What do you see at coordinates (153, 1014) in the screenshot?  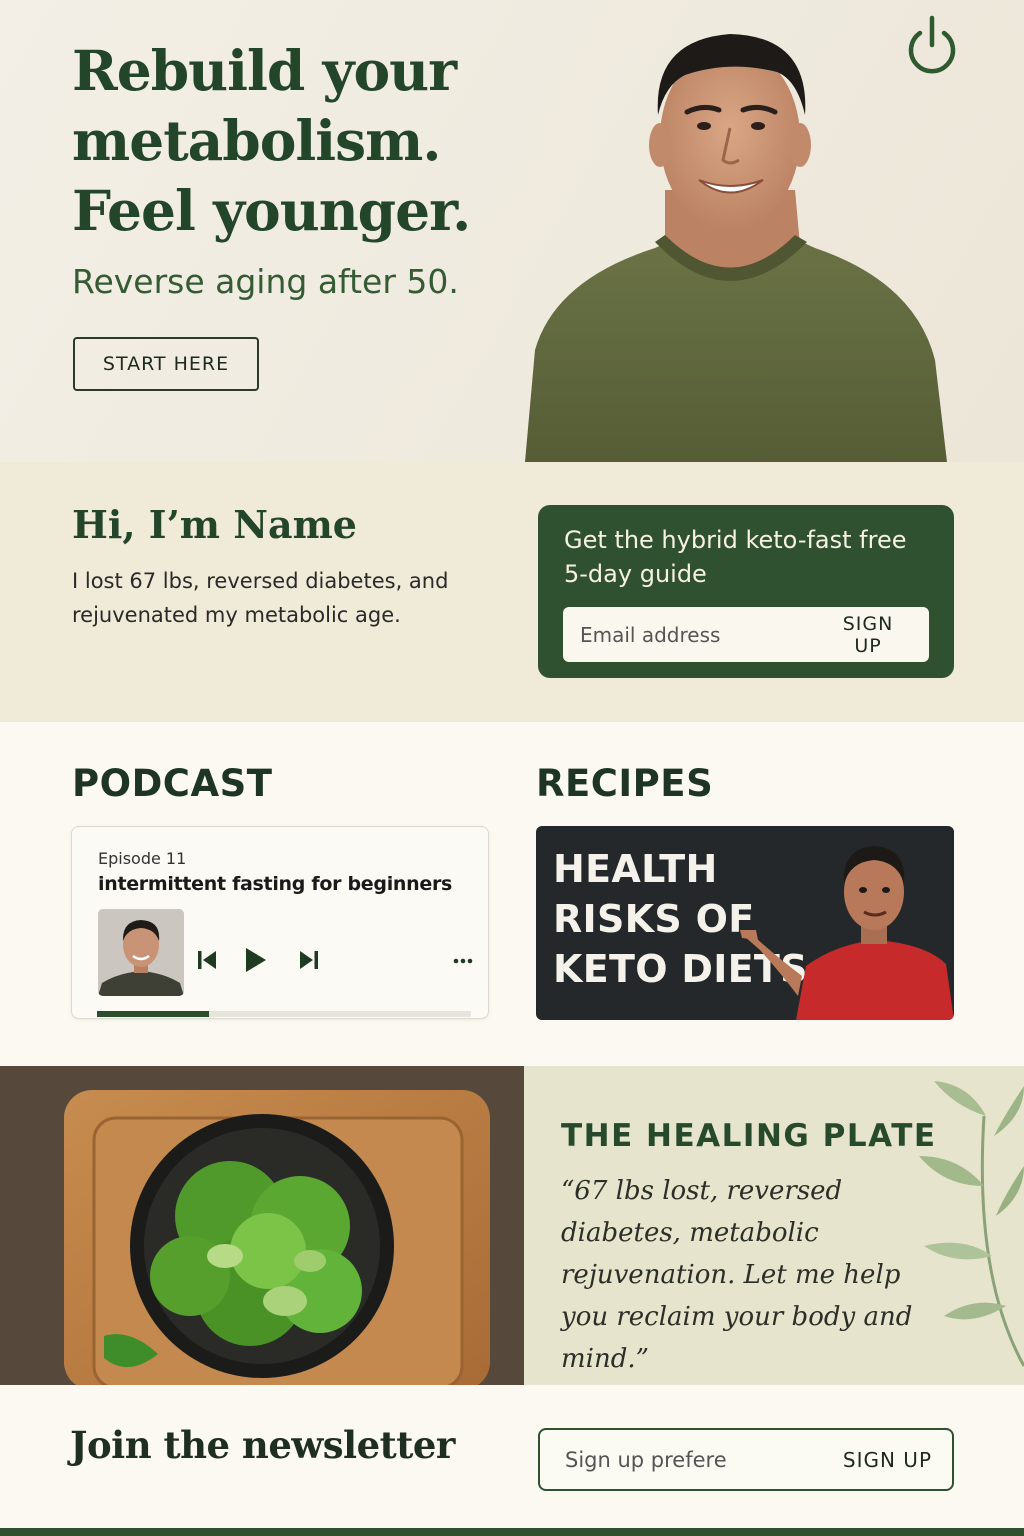 I see `episode-progress-fill` at bounding box center [153, 1014].